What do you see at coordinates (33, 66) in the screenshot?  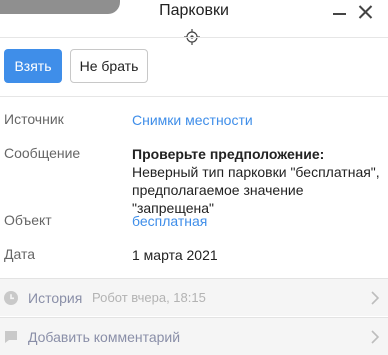 I see `take-button: Взять` at bounding box center [33, 66].